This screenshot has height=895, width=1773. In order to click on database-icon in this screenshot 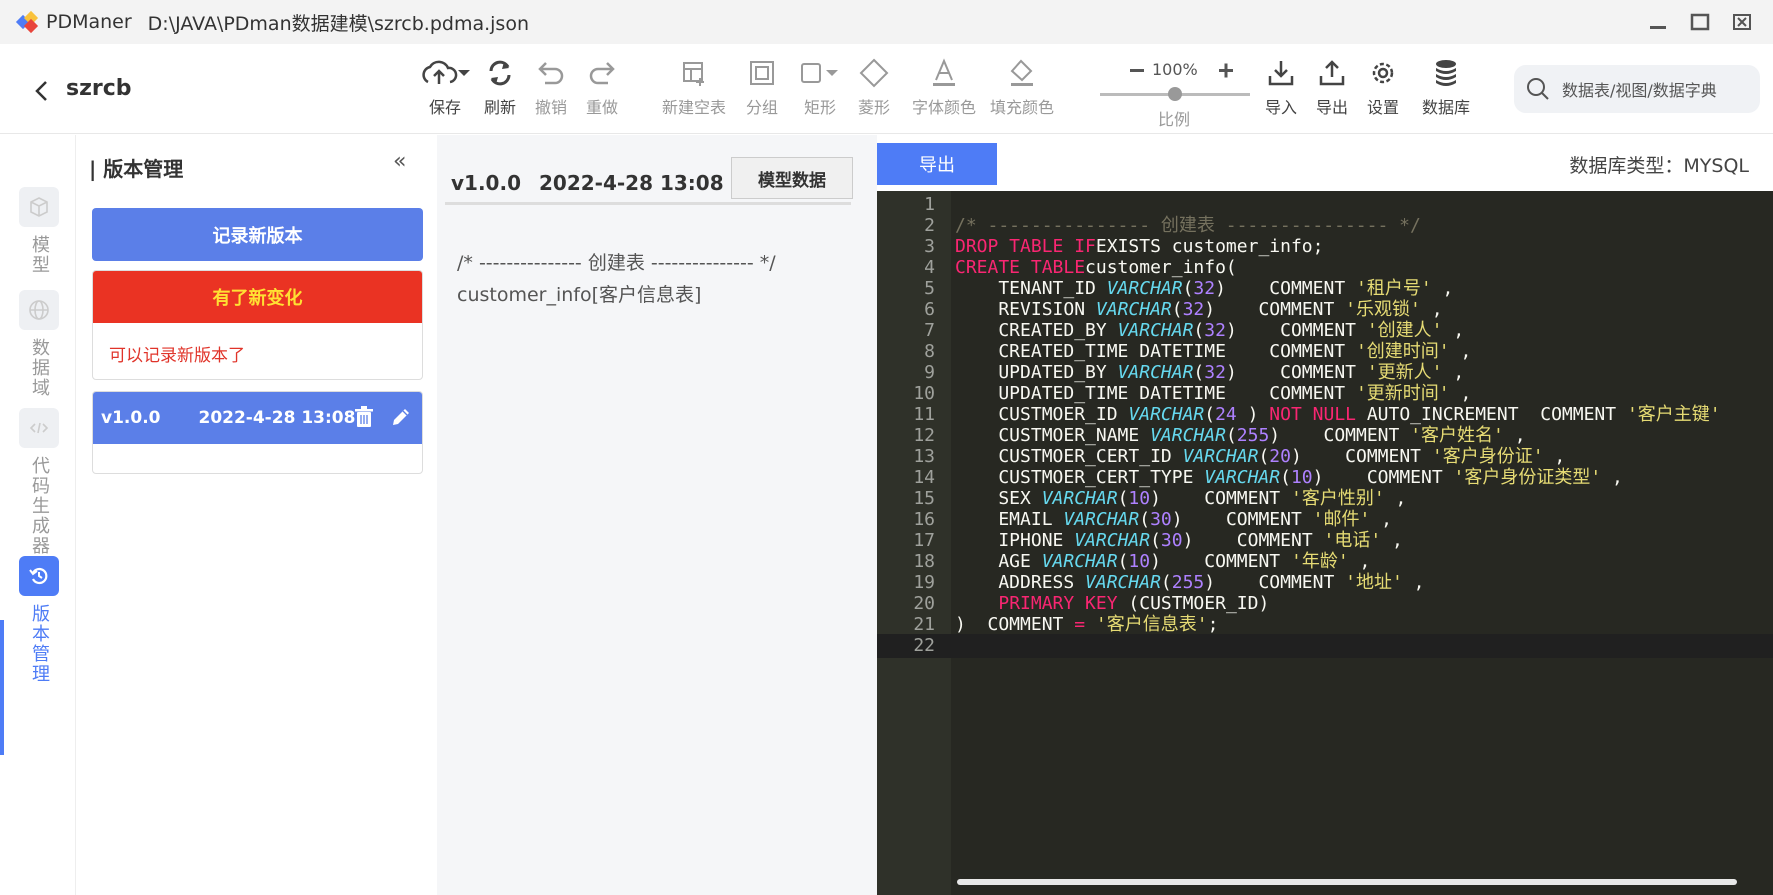, I will do `click(1446, 73)`.